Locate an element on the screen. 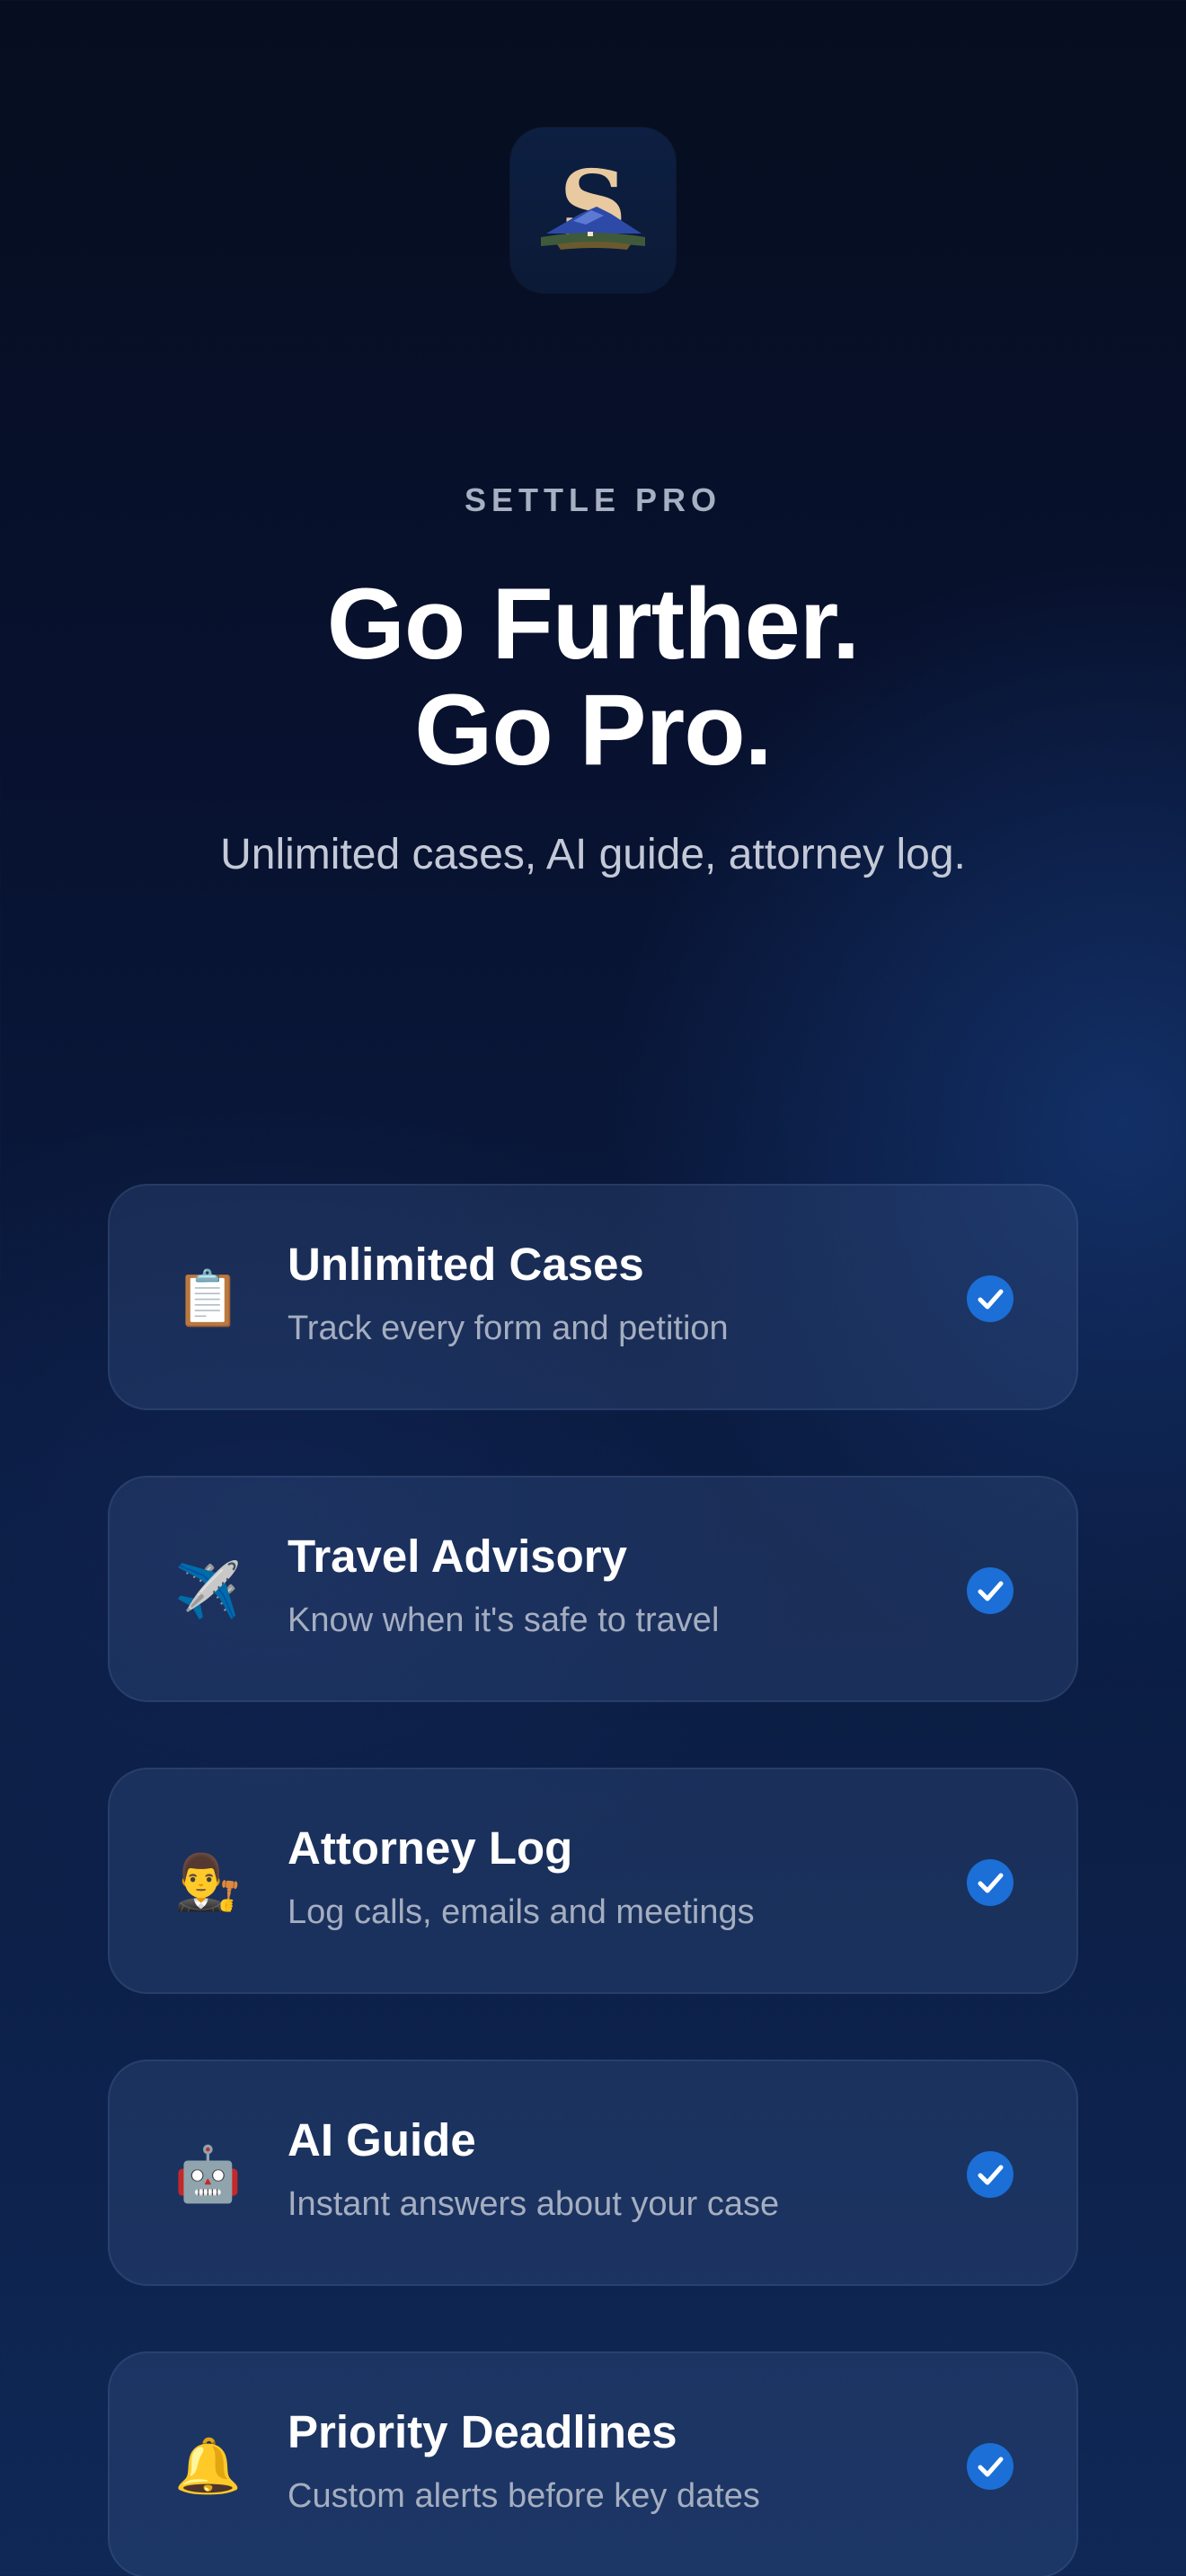  eyebrow-label: SETTLE PRO is located at coordinates (593, 499).